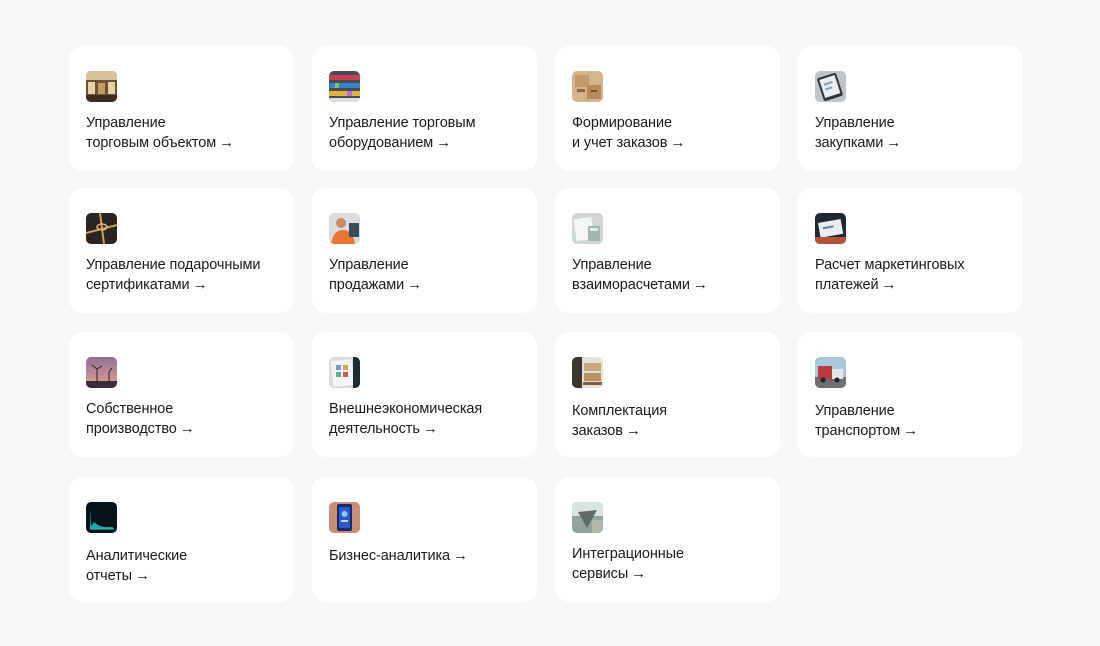  I want to click on integration-screen-icon, so click(587, 517).